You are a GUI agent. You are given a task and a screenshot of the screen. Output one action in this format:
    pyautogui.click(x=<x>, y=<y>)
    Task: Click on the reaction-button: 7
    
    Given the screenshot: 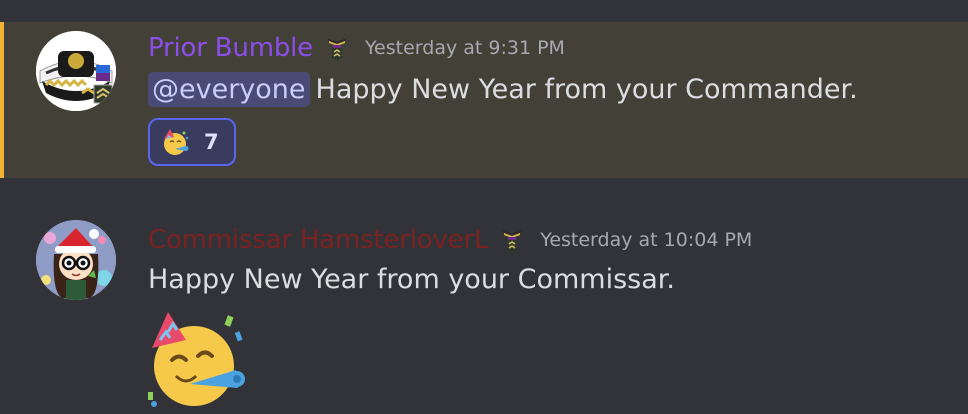 What is the action you would take?
    pyautogui.click(x=192, y=142)
    